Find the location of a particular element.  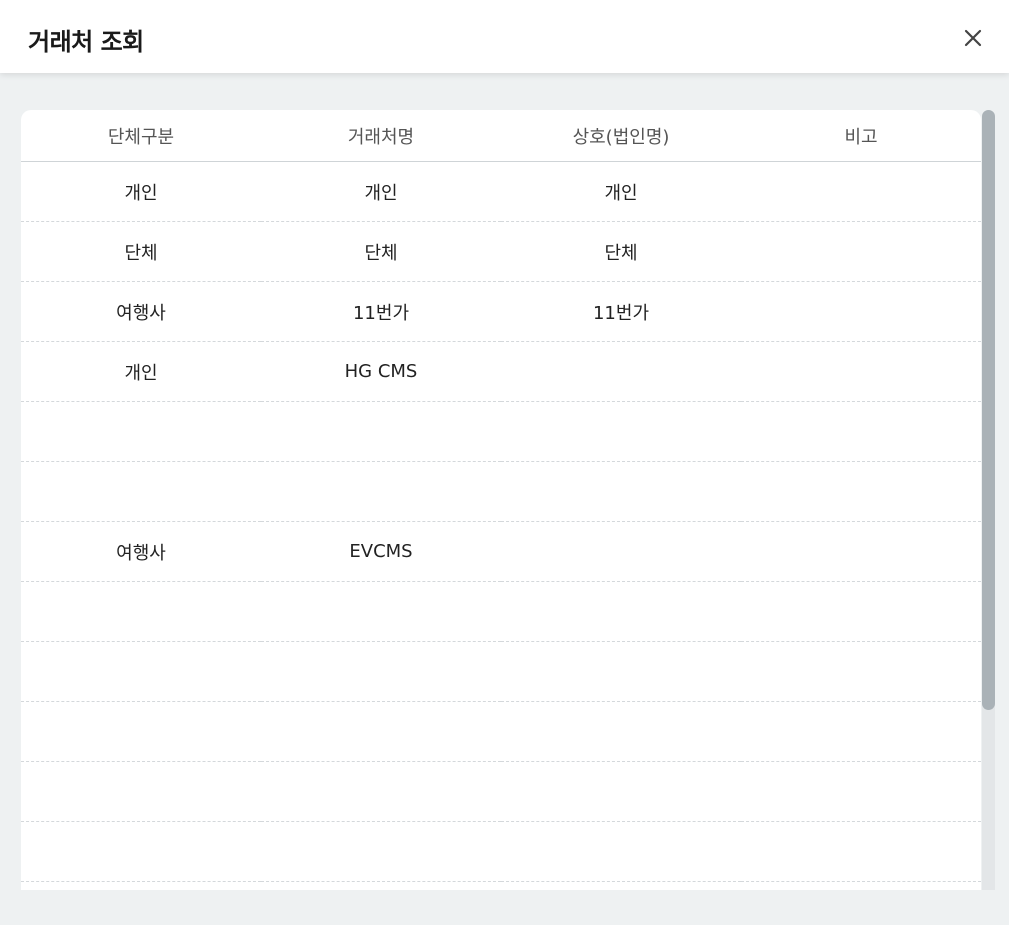

cell-company-name: 단체 is located at coordinates (621, 251).